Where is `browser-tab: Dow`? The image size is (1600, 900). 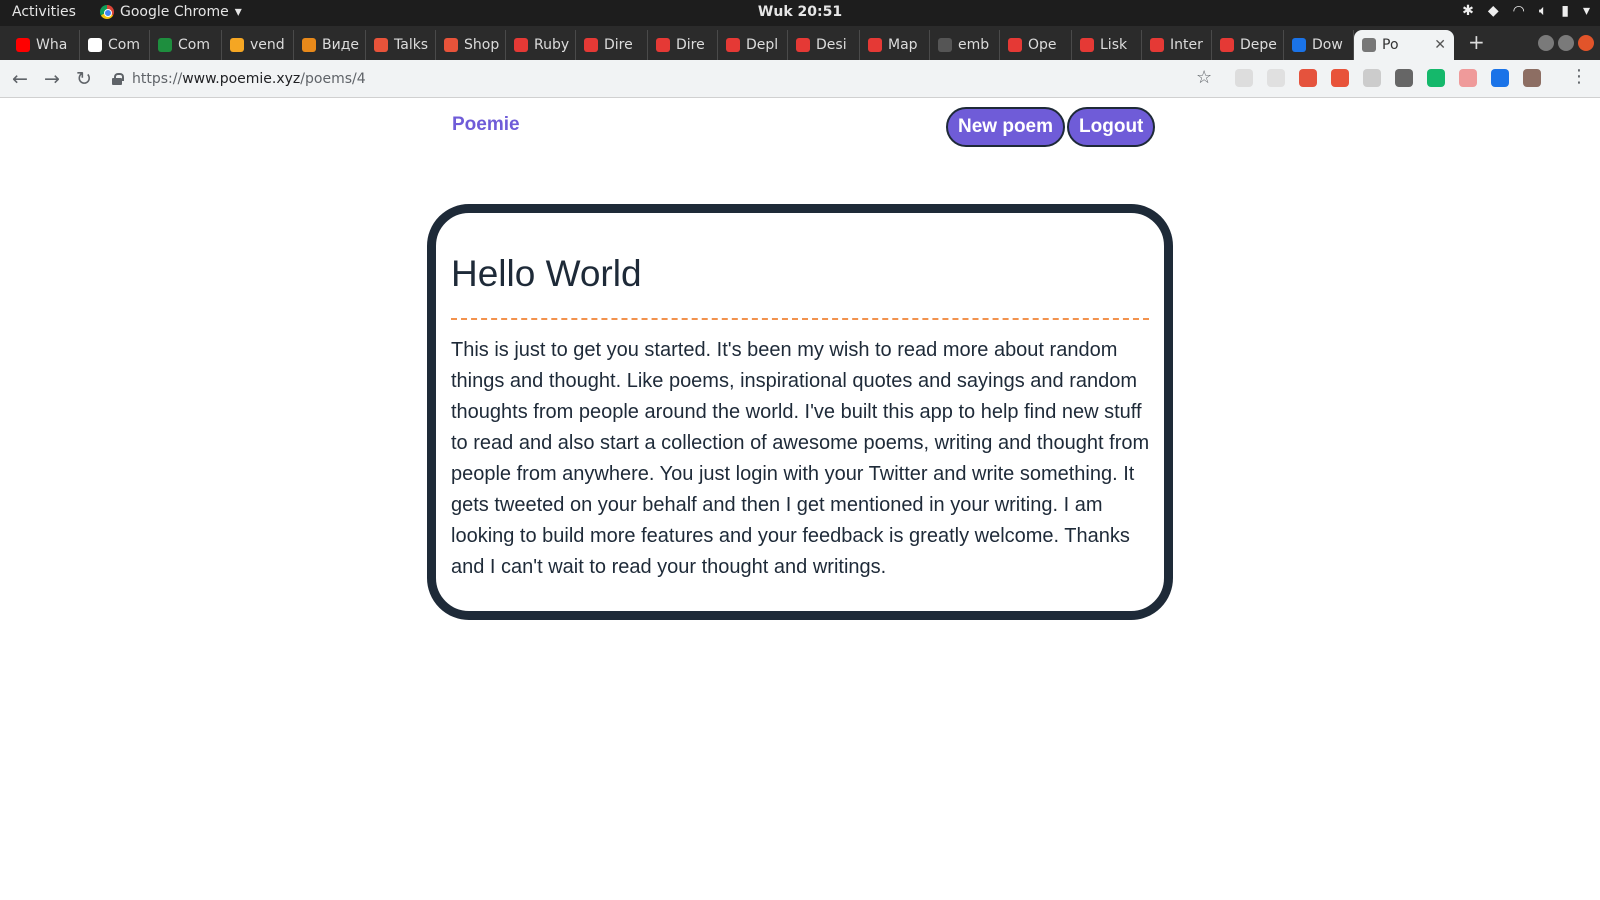 browser-tab: Dow is located at coordinates (1319, 45).